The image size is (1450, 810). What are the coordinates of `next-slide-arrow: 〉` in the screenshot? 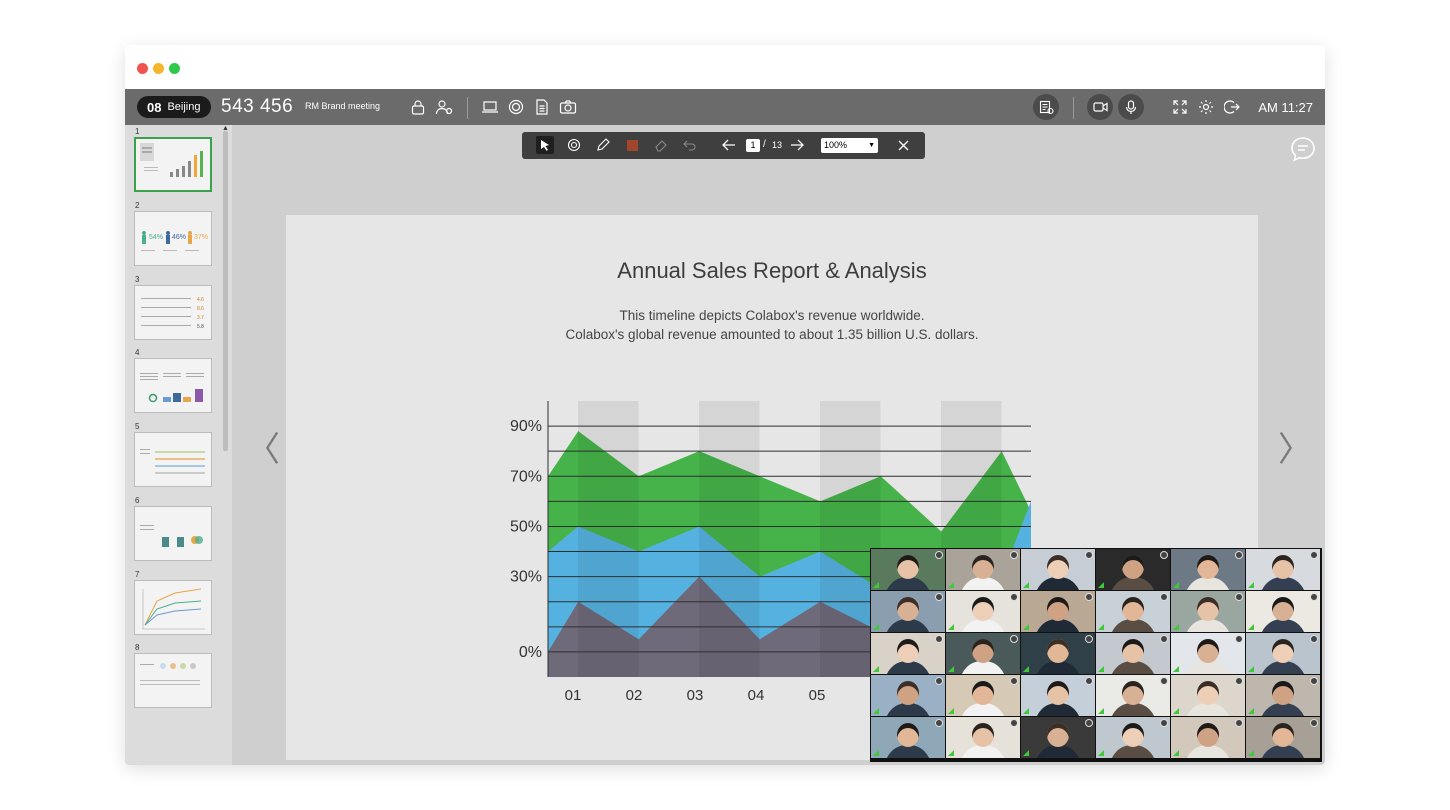 It's located at (1295, 446).